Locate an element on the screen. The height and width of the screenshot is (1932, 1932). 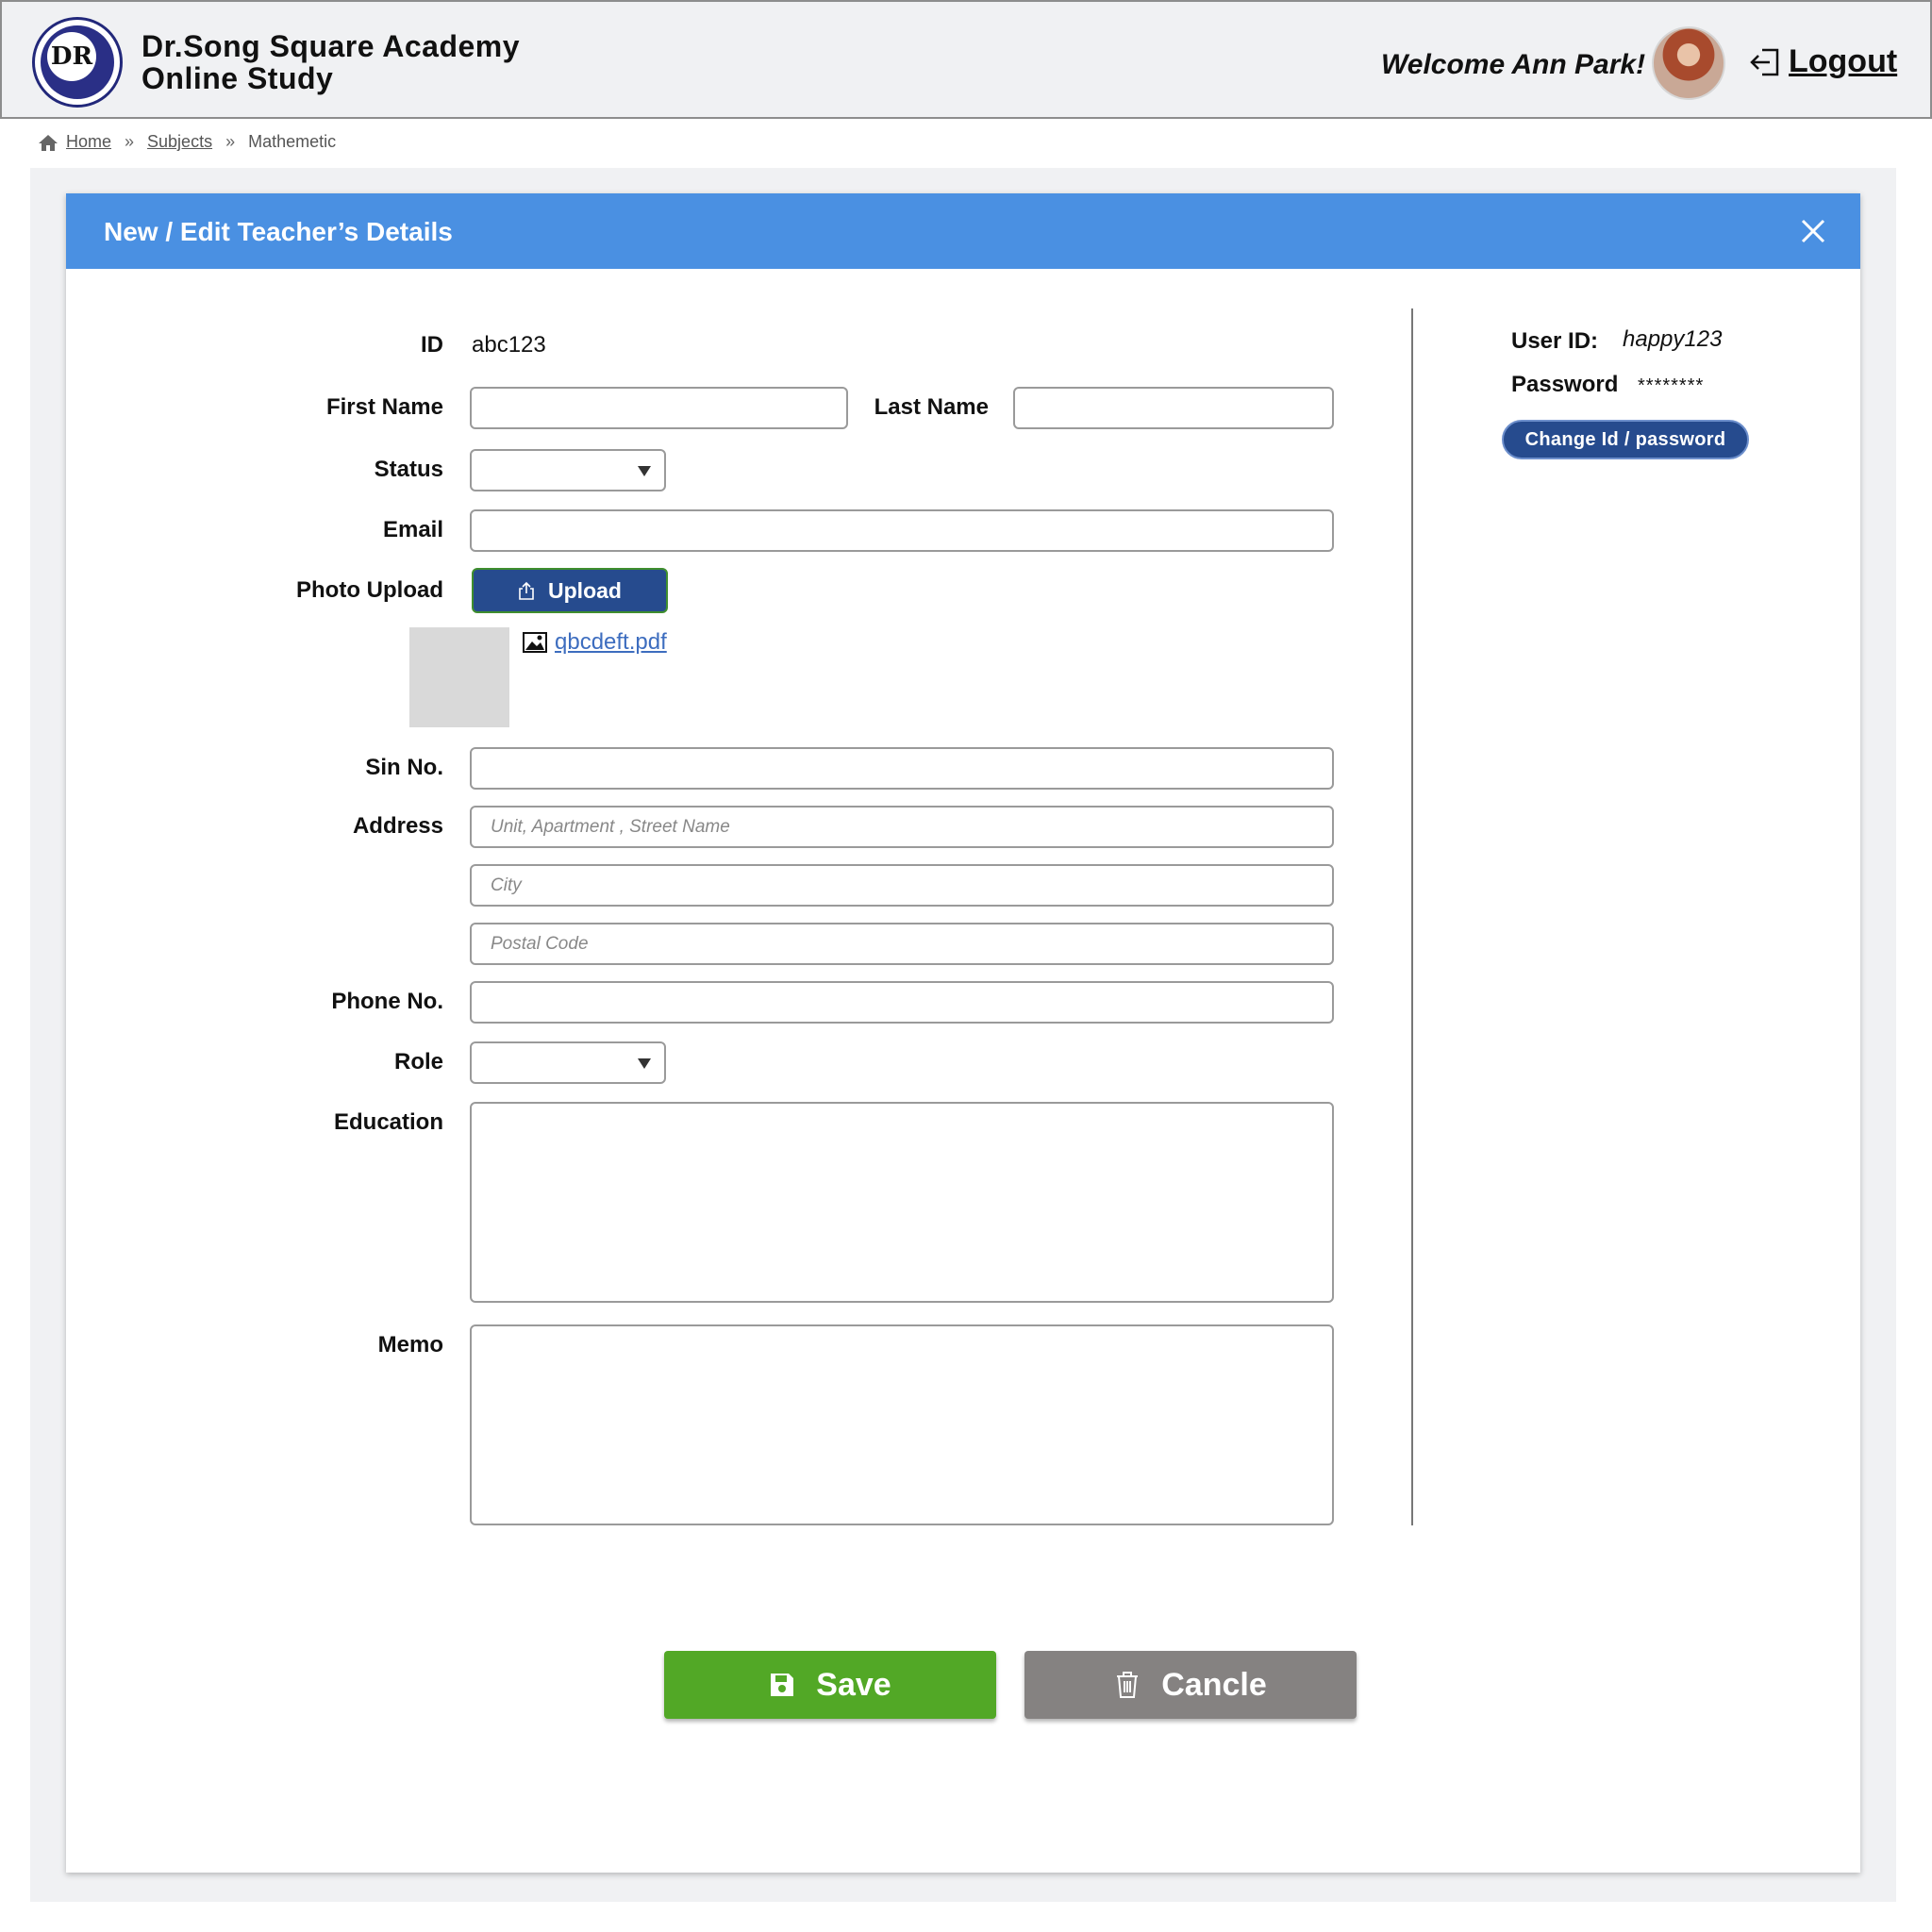
role-select is located at coordinates (568, 1062).